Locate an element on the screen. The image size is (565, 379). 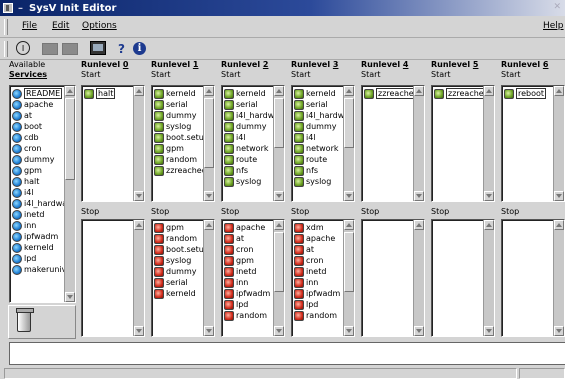
runlevel-5-start-list: zzreached is located at coordinates (463, 143).